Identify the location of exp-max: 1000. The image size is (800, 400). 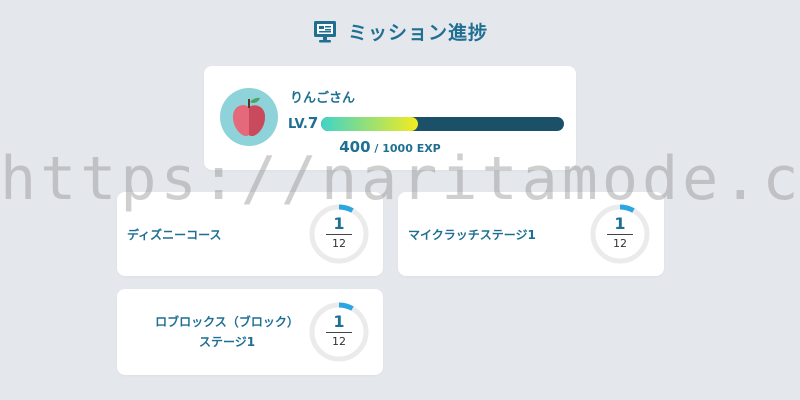
(397, 148).